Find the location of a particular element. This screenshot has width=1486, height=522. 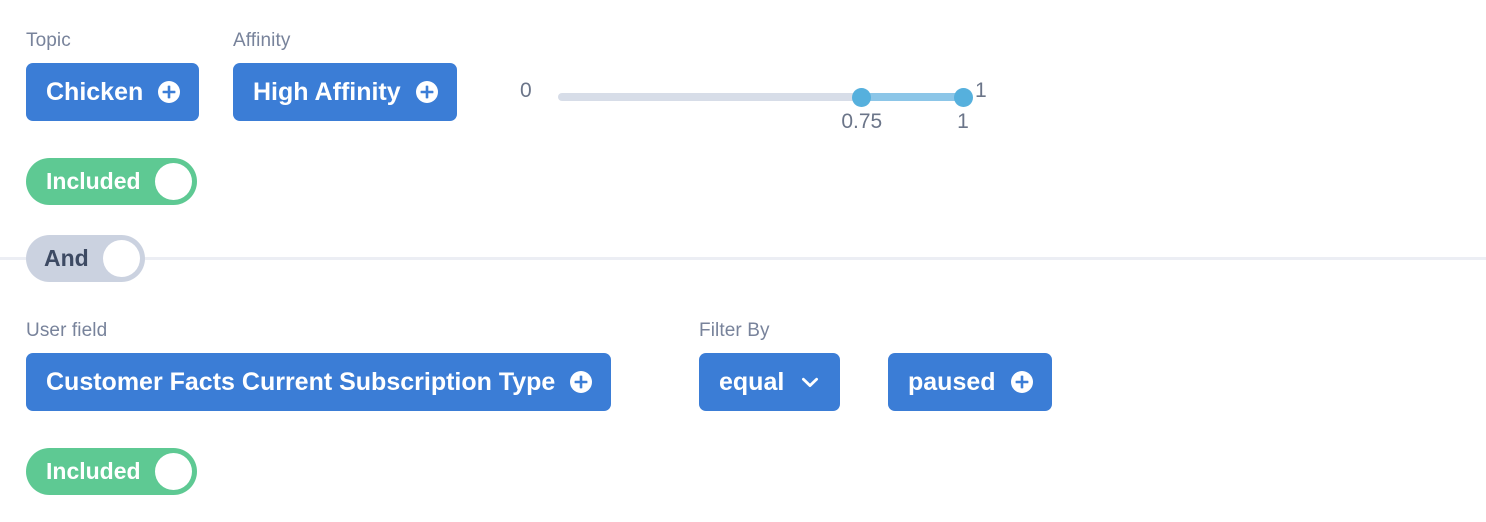

slider-upper-value-label: 1 is located at coordinates (963, 121).